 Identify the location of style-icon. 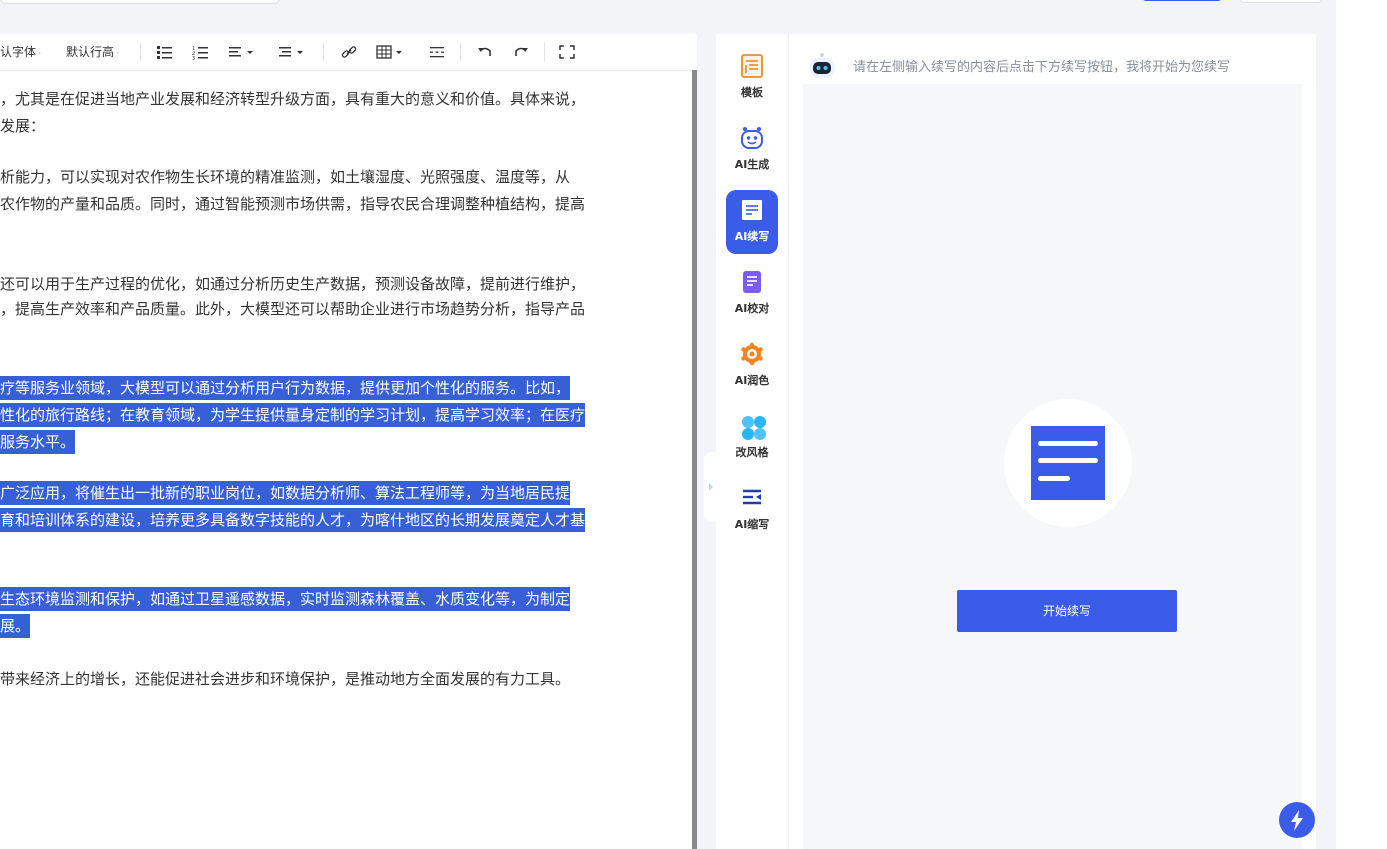
(753, 427).